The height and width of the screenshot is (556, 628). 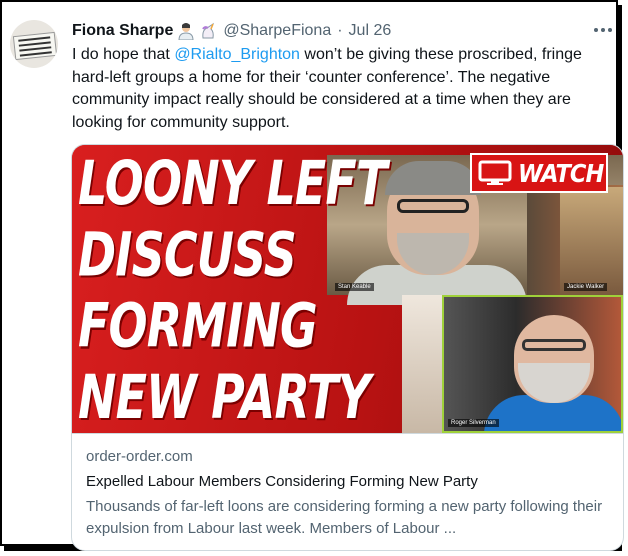 I want to click on tweet-header: Fiona Sharpe @SharpeFiona · Jul 26, so click(x=231, y=31).